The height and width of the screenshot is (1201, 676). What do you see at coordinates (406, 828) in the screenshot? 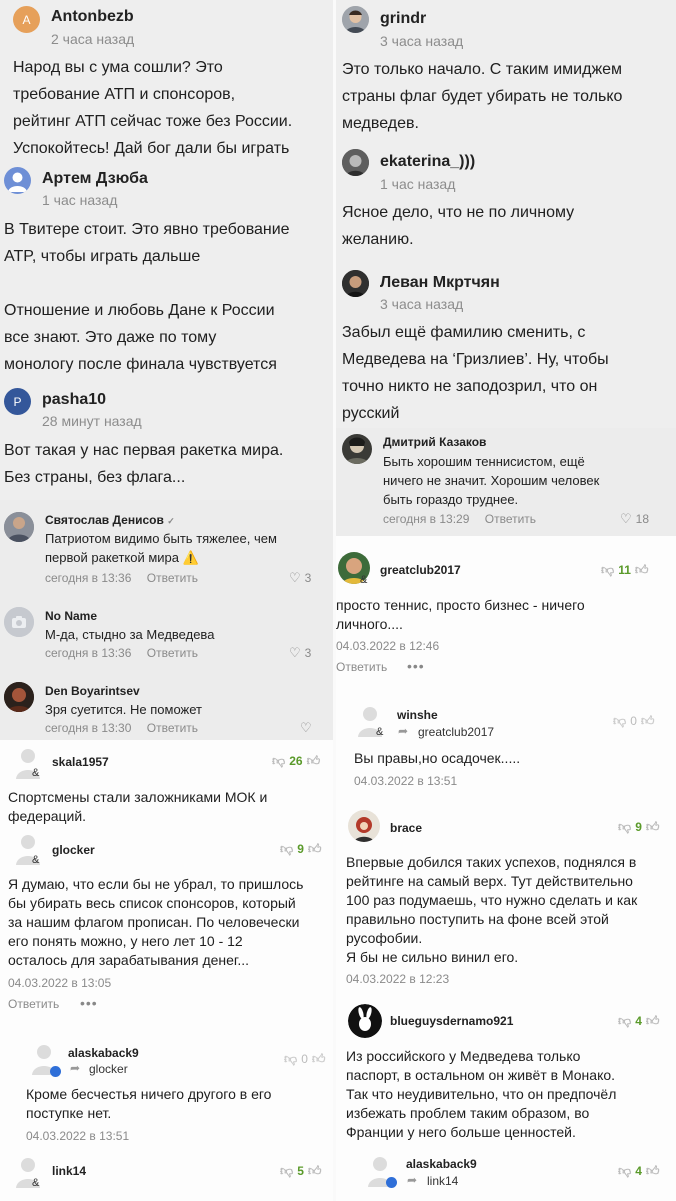
I see `comment-author: brace` at bounding box center [406, 828].